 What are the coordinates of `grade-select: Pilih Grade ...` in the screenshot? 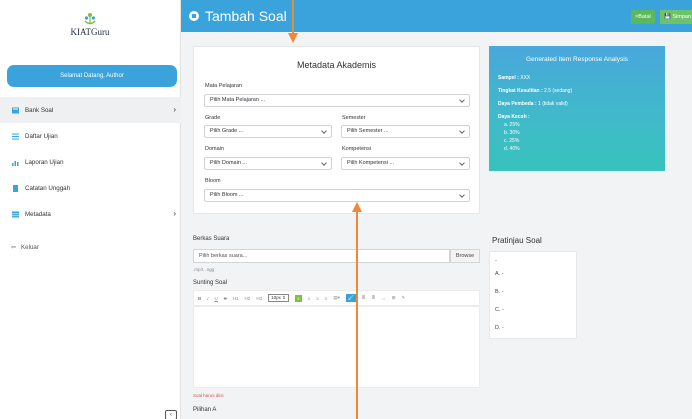 It's located at (268, 131).